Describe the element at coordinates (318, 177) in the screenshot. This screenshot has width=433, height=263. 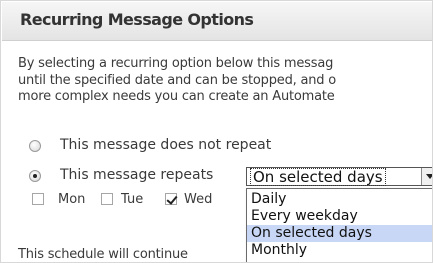
I see `repeat-frequency-value: On selected days` at that location.